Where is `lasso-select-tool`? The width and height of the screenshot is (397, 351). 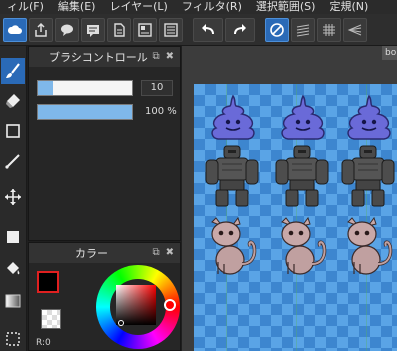
lasso-select-tool is located at coordinates (13, 338).